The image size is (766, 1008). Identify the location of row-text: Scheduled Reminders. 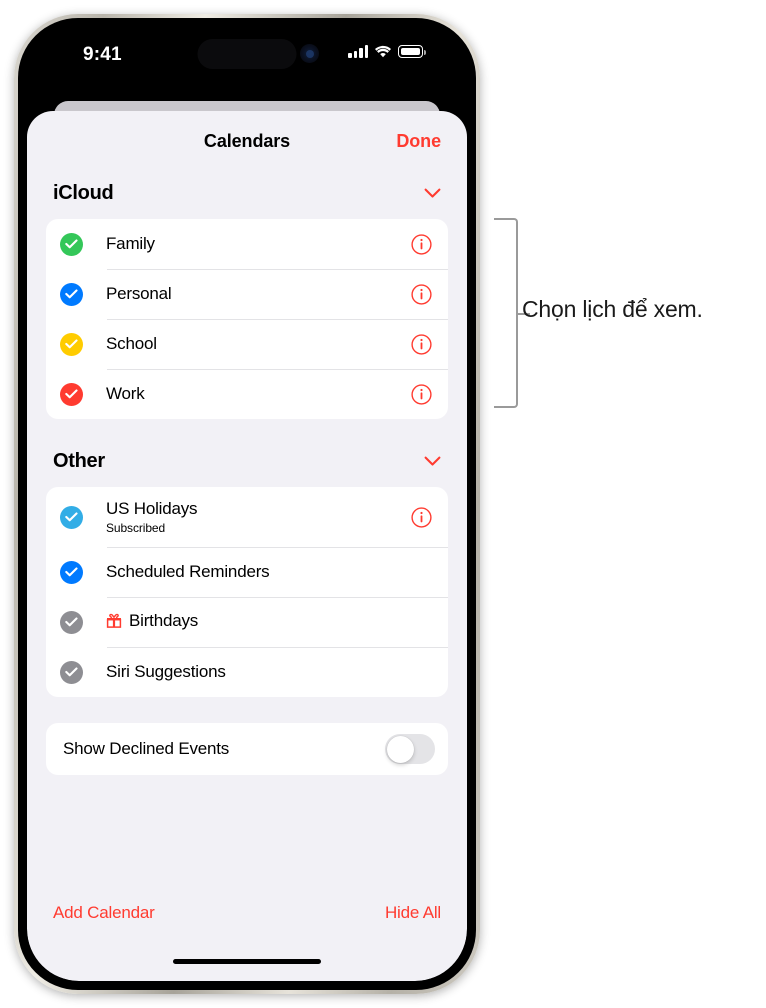
(269, 572).